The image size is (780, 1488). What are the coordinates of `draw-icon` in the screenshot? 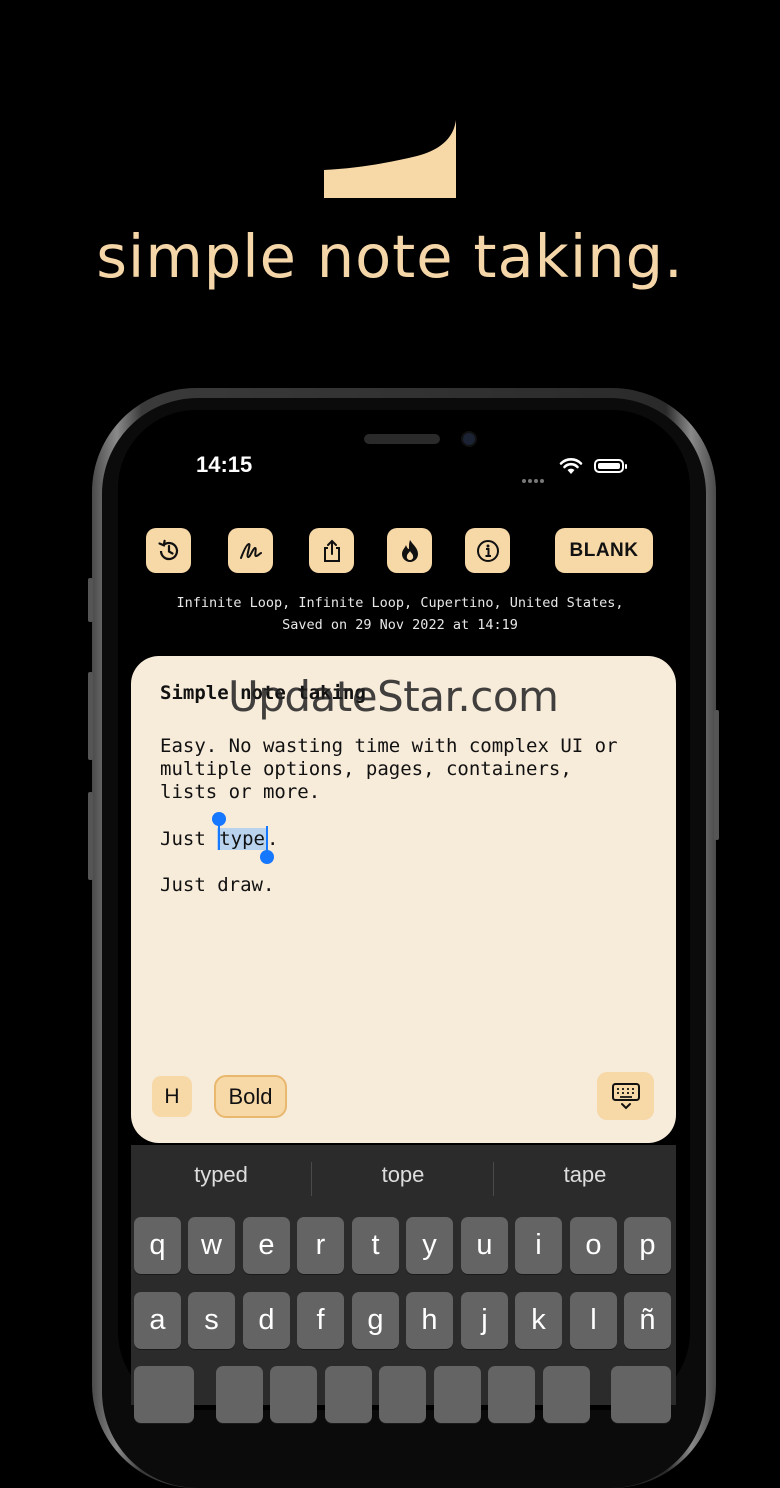 It's located at (250, 550).